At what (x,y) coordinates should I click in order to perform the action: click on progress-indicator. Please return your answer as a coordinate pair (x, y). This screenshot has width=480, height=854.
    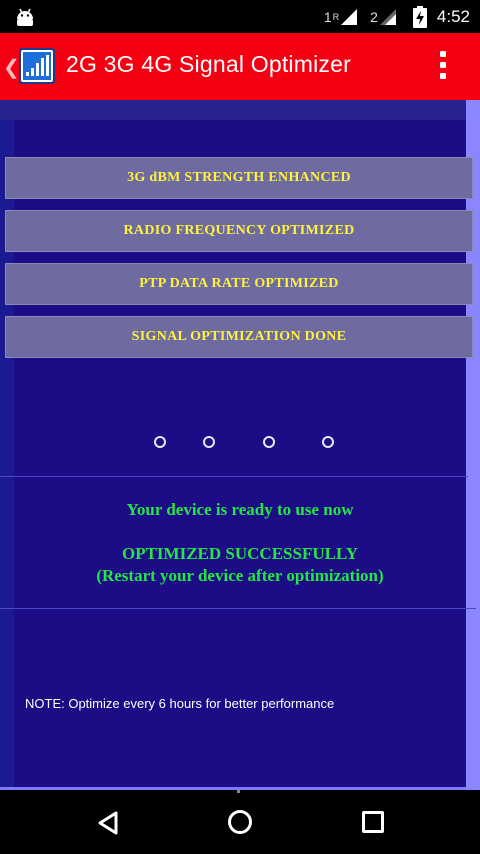
    Looking at the image, I should click on (240, 445).